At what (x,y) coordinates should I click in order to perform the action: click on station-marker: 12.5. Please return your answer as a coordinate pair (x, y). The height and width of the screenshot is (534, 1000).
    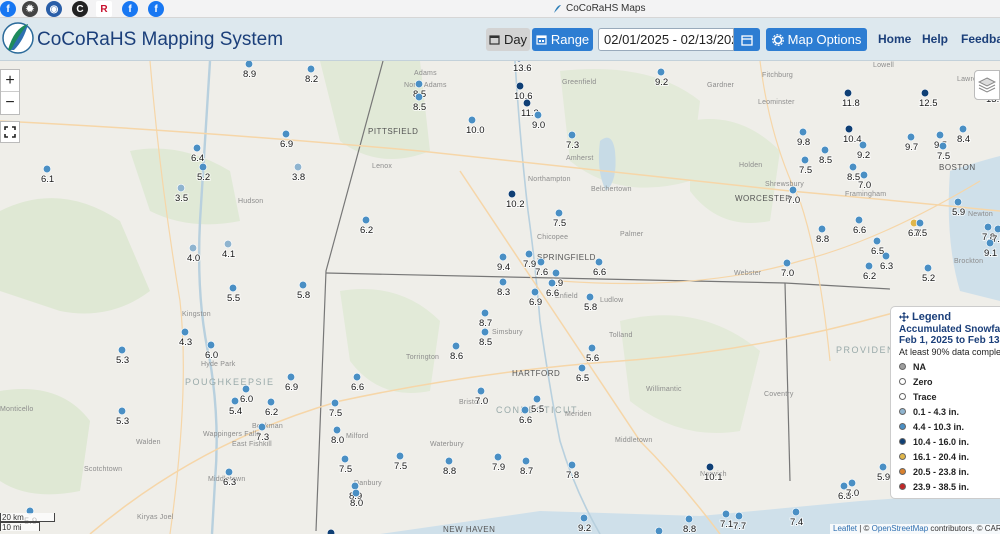
    Looking at the image, I should click on (928, 99).